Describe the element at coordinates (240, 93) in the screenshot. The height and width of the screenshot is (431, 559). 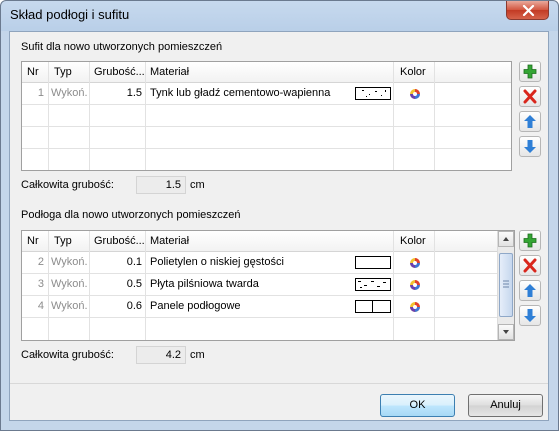
I see `cell-material: Tynk lub gładź cementowo-wapienna` at that location.